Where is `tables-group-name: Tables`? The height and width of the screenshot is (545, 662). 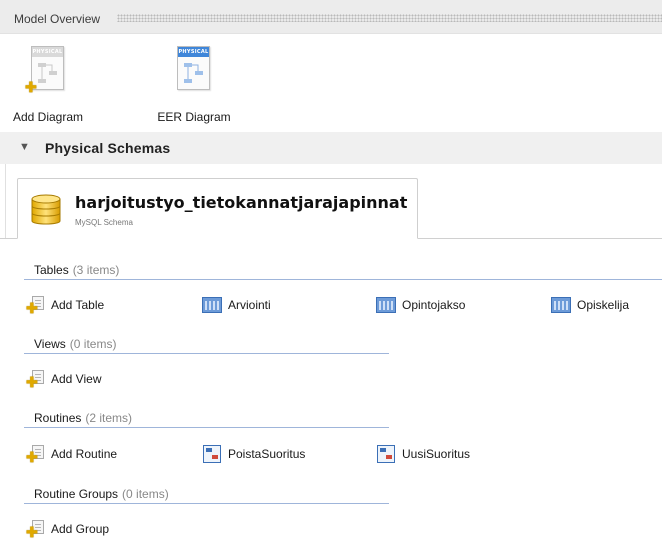 tables-group-name: Tables is located at coordinates (51, 270).